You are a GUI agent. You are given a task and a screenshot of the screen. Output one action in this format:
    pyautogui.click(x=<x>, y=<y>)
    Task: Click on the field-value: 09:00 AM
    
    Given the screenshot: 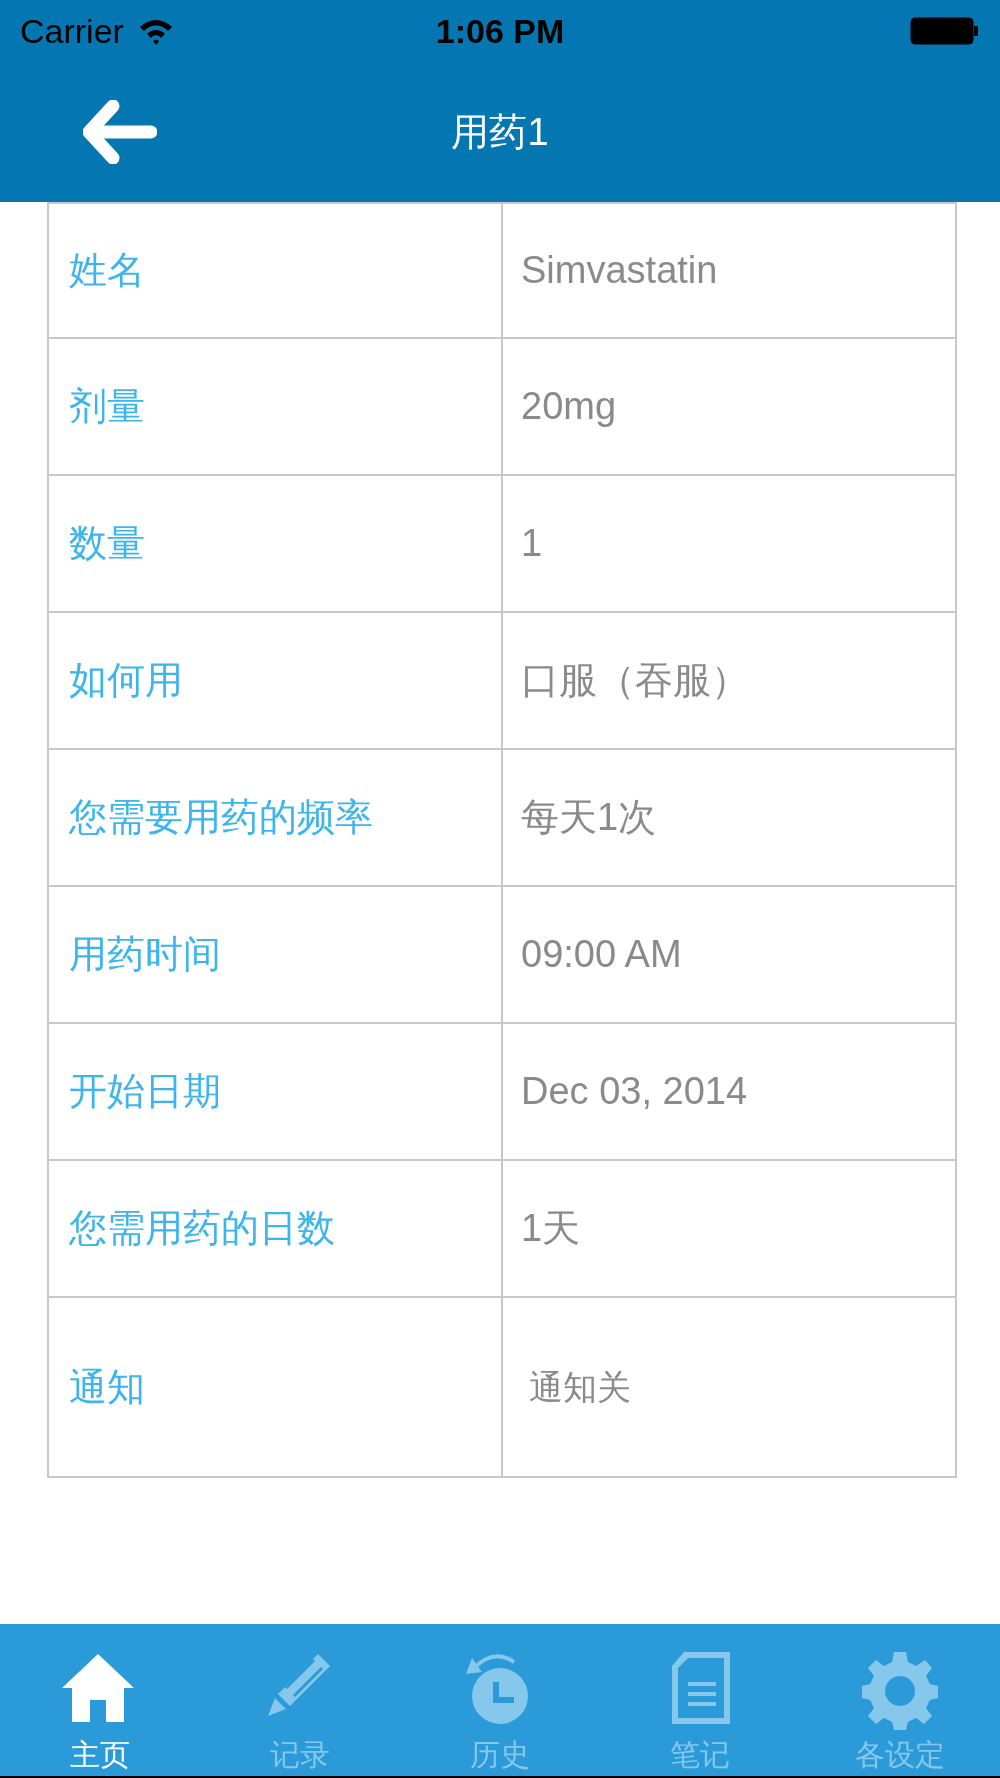 What is the action you would take?
    pyautogui.click(x=730, y=954)
    